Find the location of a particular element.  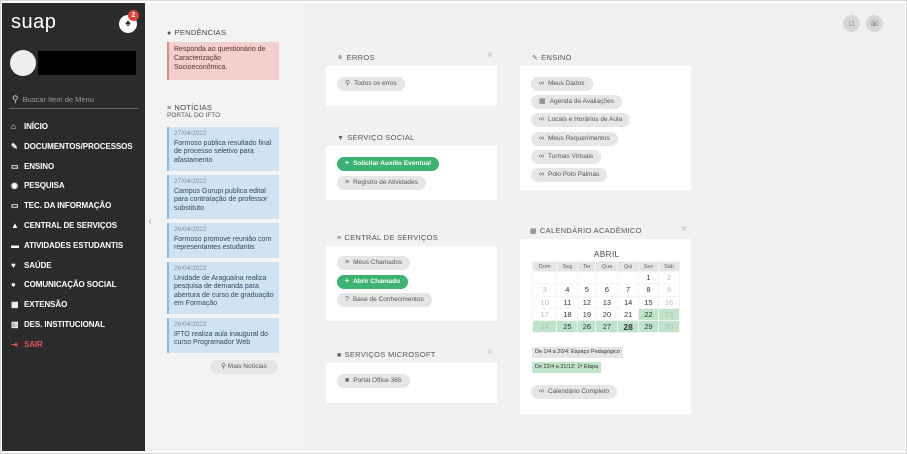

pending-title: PENDÊNCIAS is located at coordinates (200, 32).